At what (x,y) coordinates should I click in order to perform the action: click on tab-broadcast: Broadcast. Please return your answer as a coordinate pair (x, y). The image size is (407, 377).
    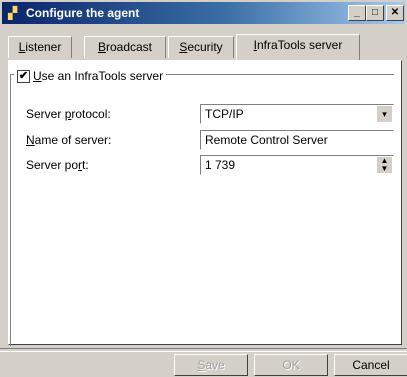
    Looking at the image, I should click on (125, 47).